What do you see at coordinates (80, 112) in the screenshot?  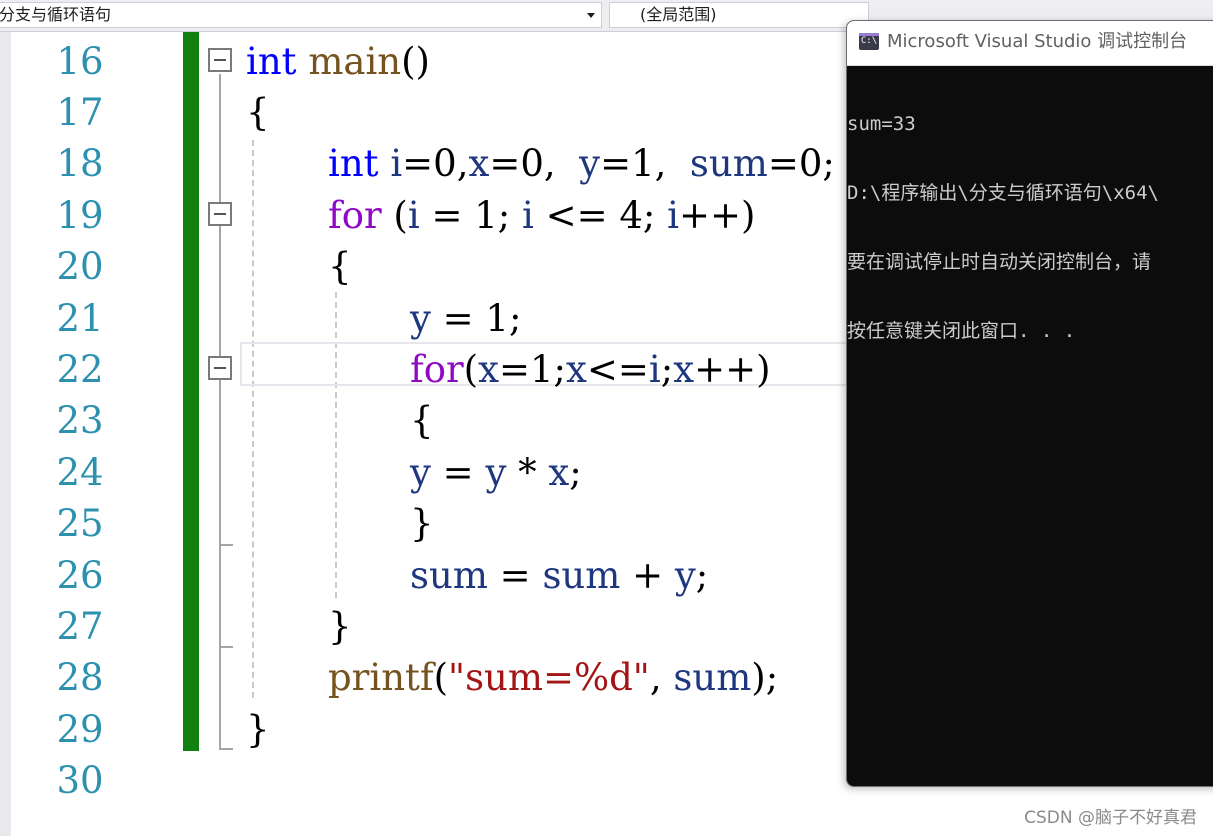 I see `line-number: 17` at bounding box center [80, 112].